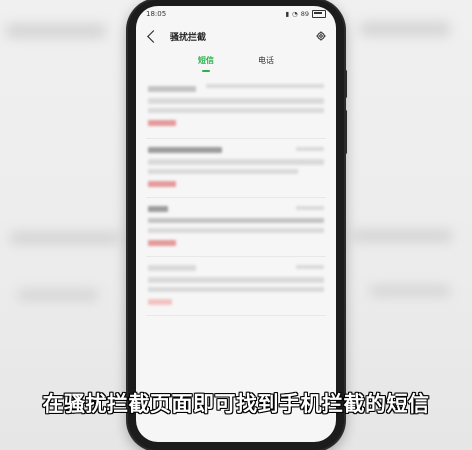  I want to click on battery-icon, so click(319, 14).